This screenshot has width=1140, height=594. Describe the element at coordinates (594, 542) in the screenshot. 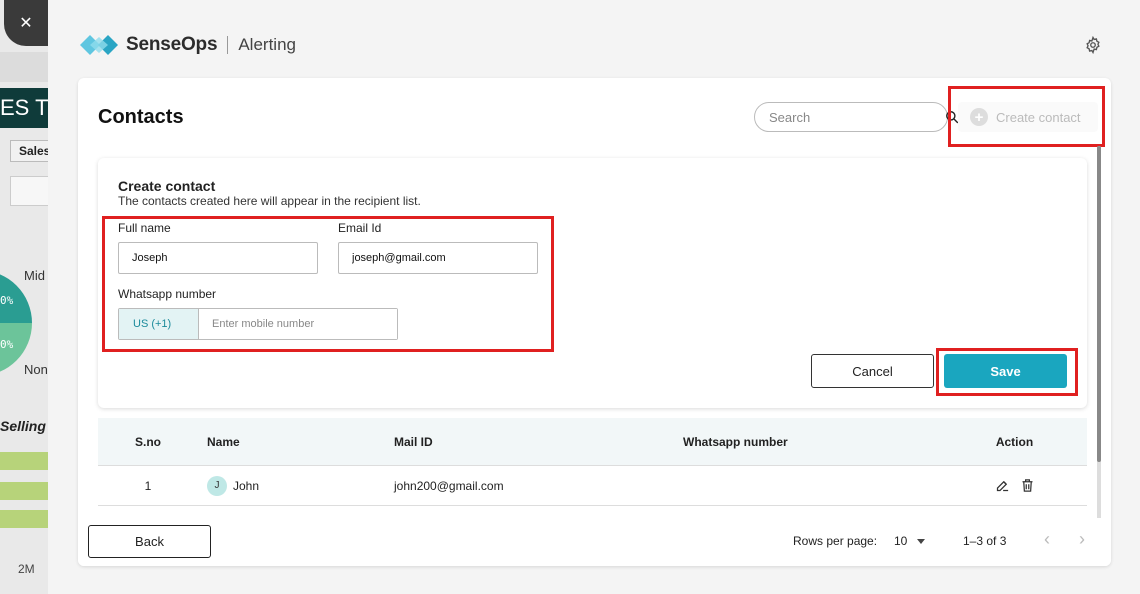

I see `card-footer: Back Rows per page: 10 1–3 of 3 ‹ ›` at that location.